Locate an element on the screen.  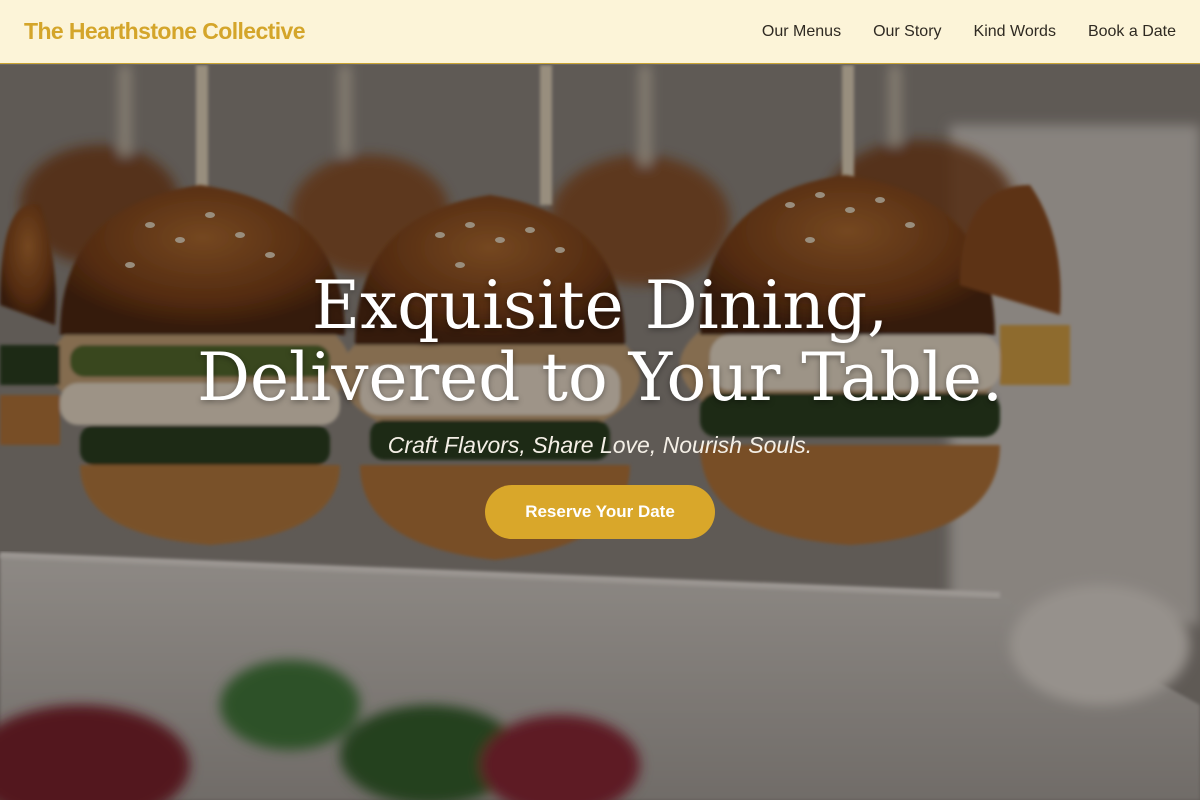
reserve-date-button: Reserve Your Date is located at coordinates (600, 512).